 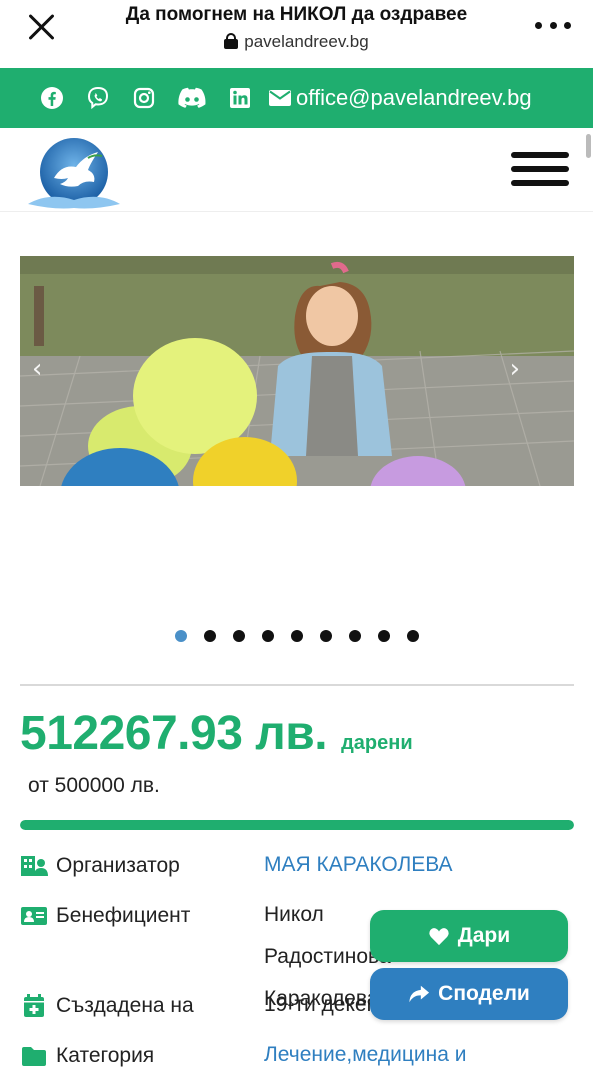 What do you see at coordinates (52, 98) in the screenshot?
I see `facebook-icon` at bounding box center [52, 98].